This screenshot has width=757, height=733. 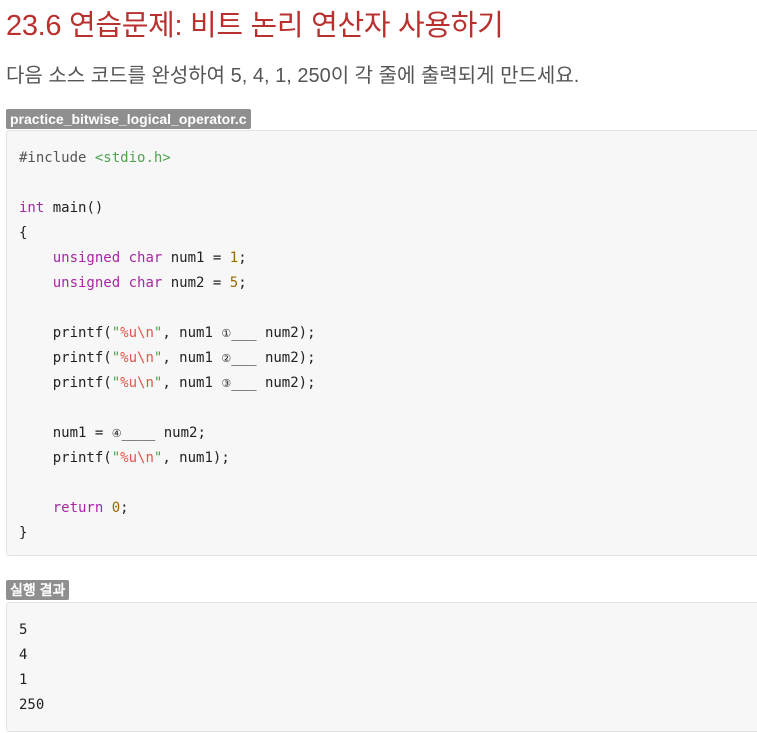 I want to click on open-brace: {, so click(x=23, y=233).